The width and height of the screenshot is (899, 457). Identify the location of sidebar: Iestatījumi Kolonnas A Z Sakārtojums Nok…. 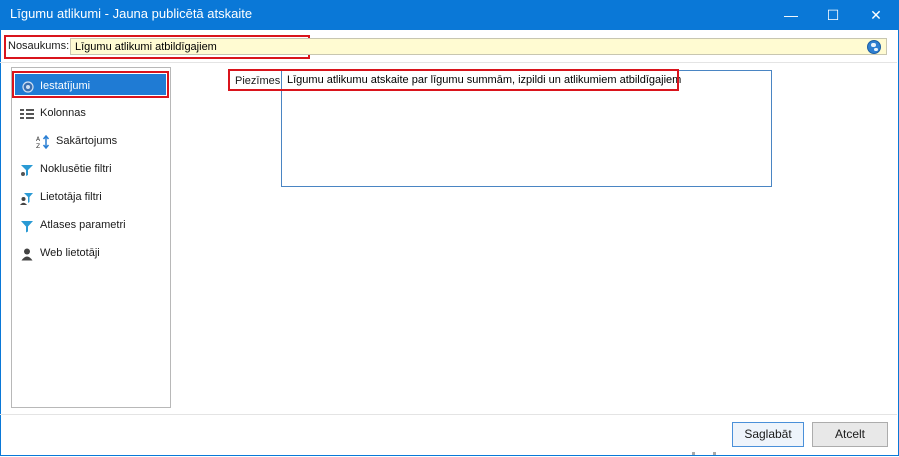
(91, 237).